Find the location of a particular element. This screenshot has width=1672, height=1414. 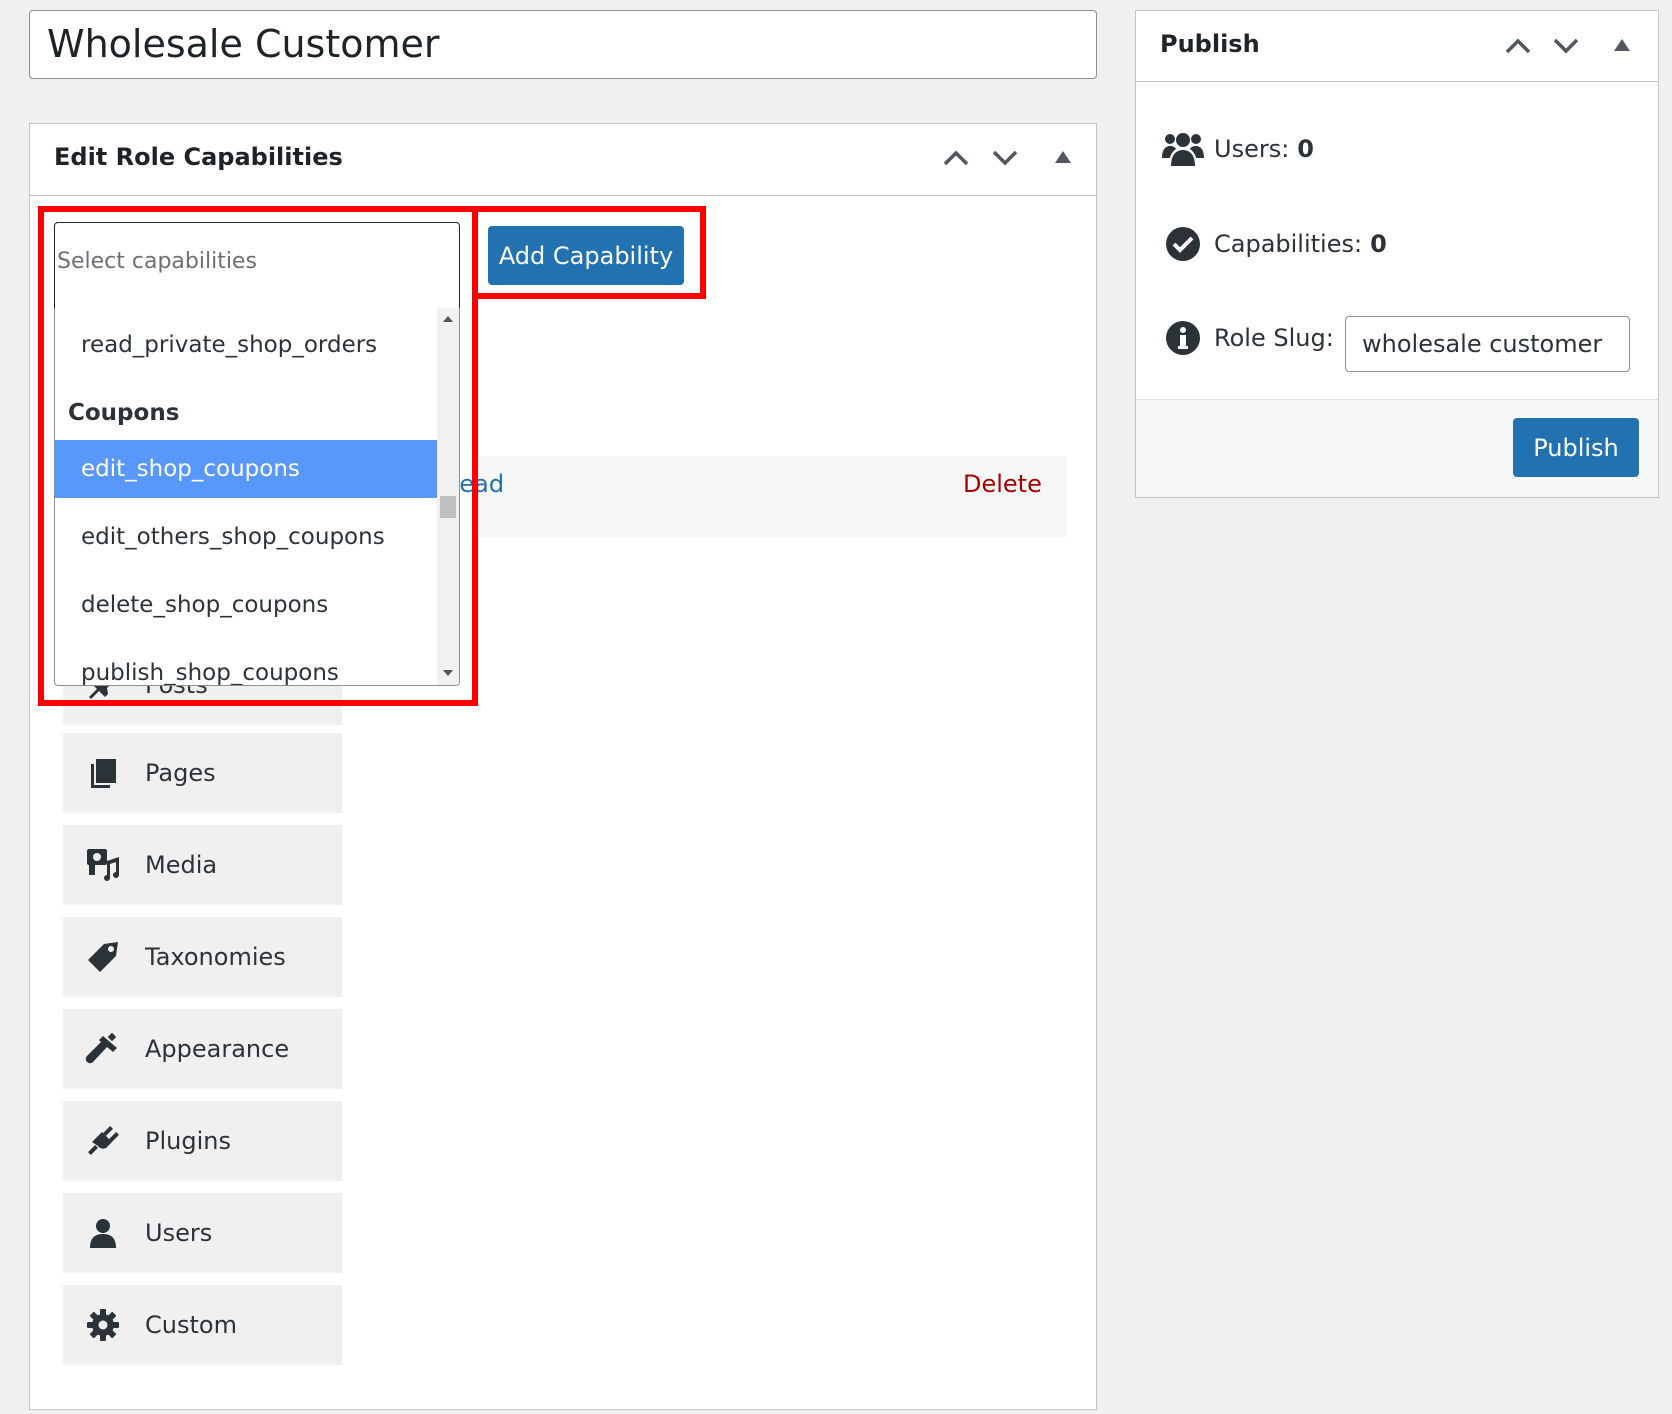

user-icon is located at coordinates (103, 1233).